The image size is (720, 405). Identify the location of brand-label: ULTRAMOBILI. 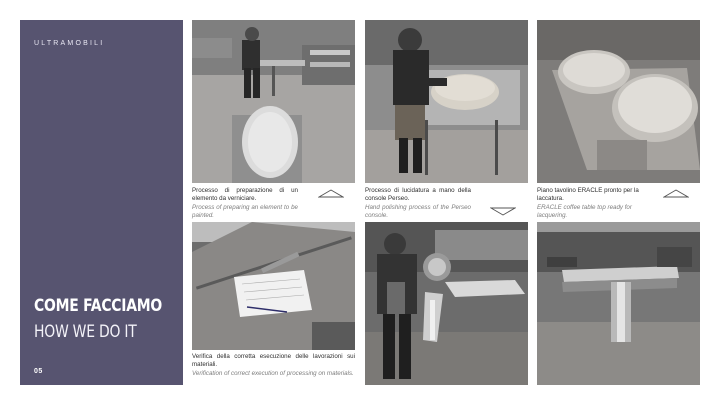
(69, 43).